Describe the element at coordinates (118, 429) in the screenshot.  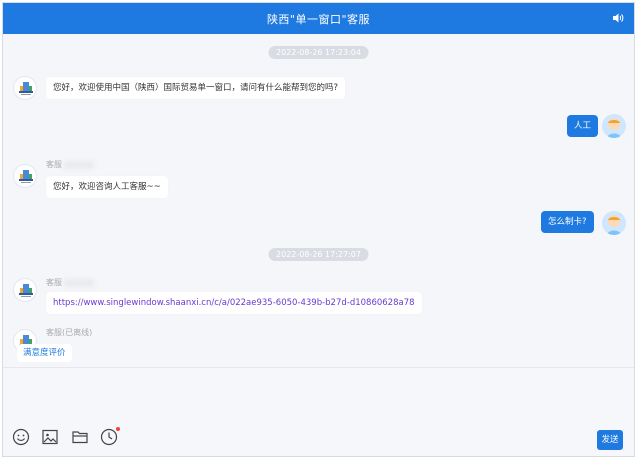
I see `notification-dot` at that location.